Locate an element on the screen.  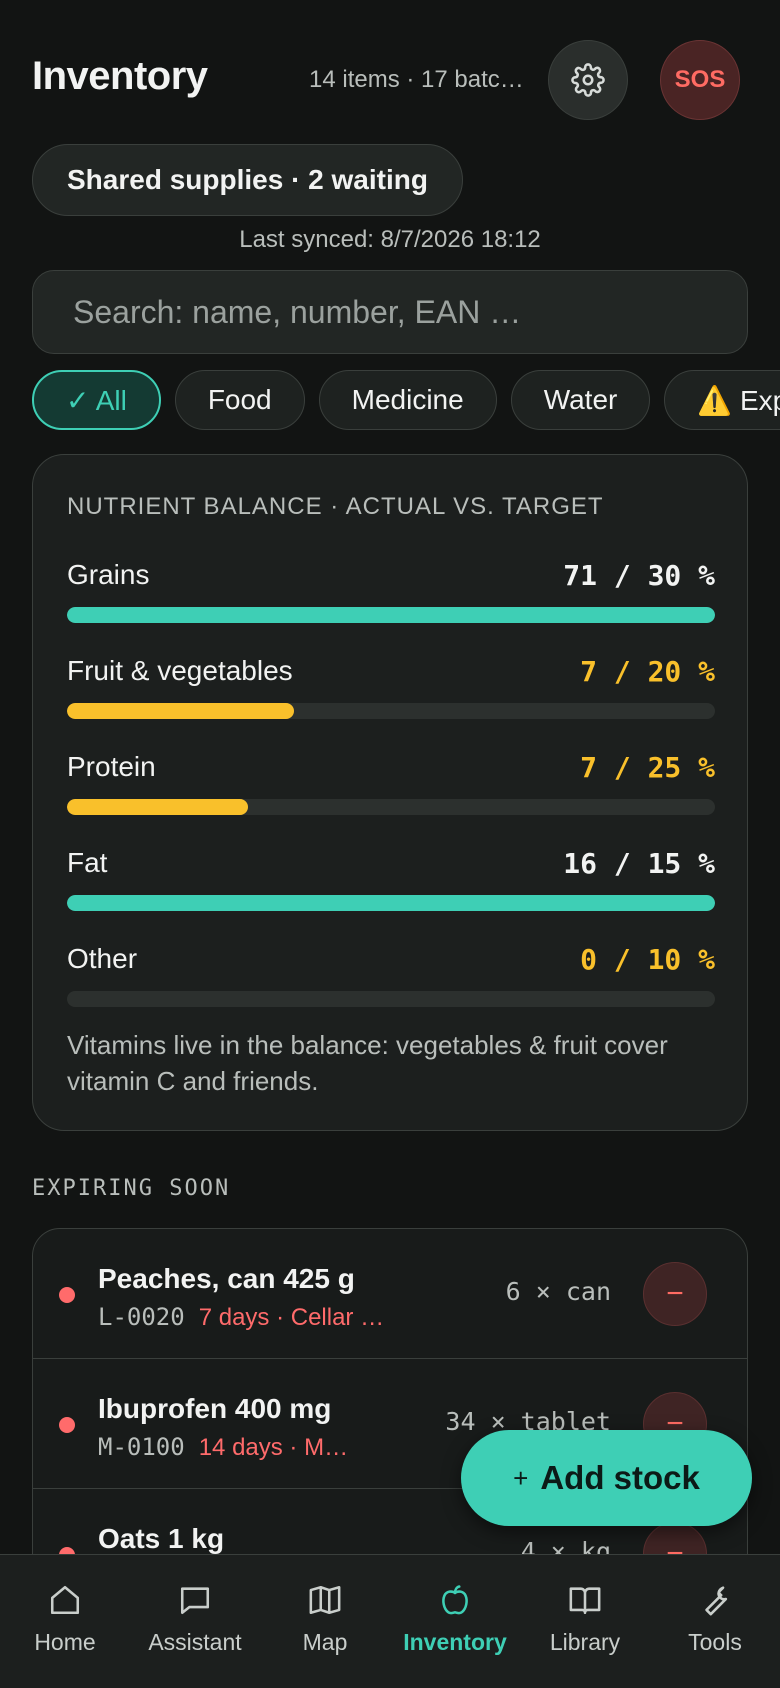
item-code: L-0020 is located at coordinates (141, 1317).